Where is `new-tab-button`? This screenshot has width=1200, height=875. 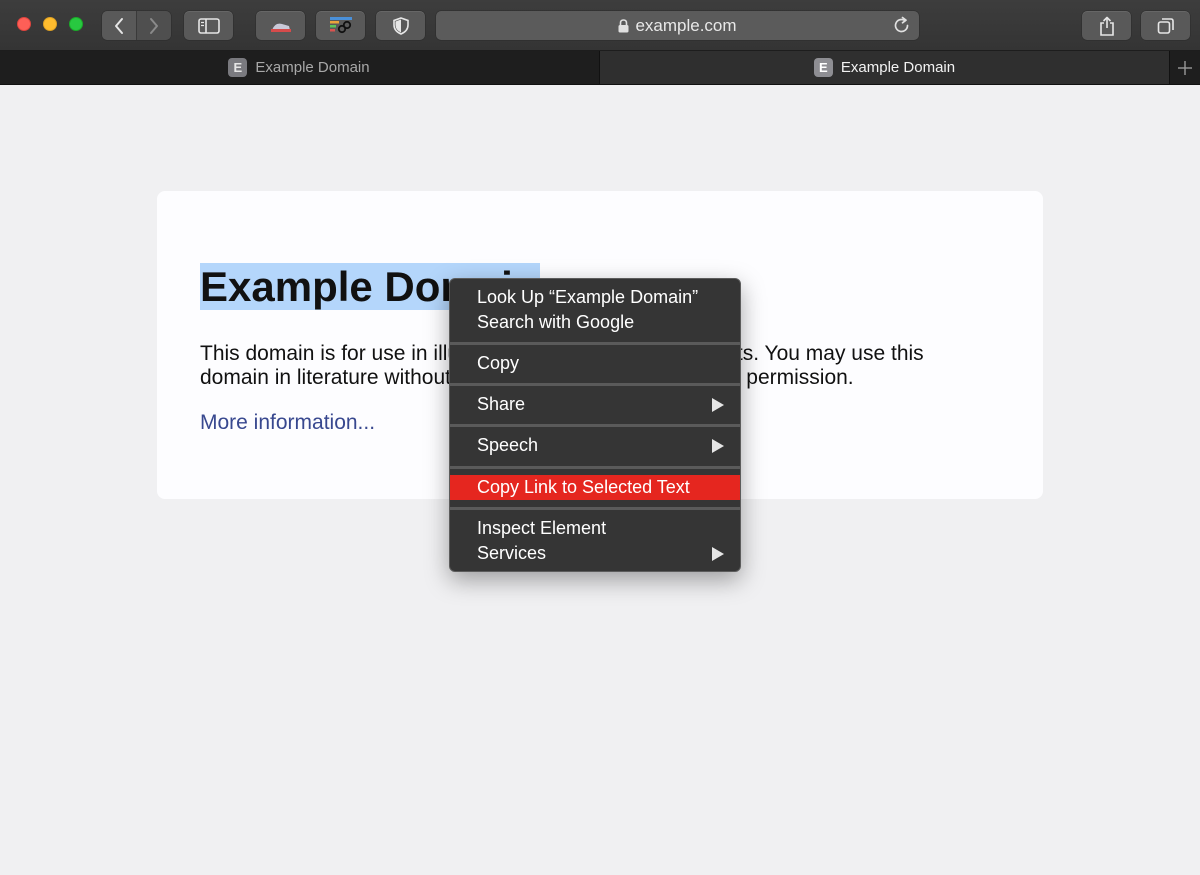
new-tab-button is located at coordinates (1184, 67).